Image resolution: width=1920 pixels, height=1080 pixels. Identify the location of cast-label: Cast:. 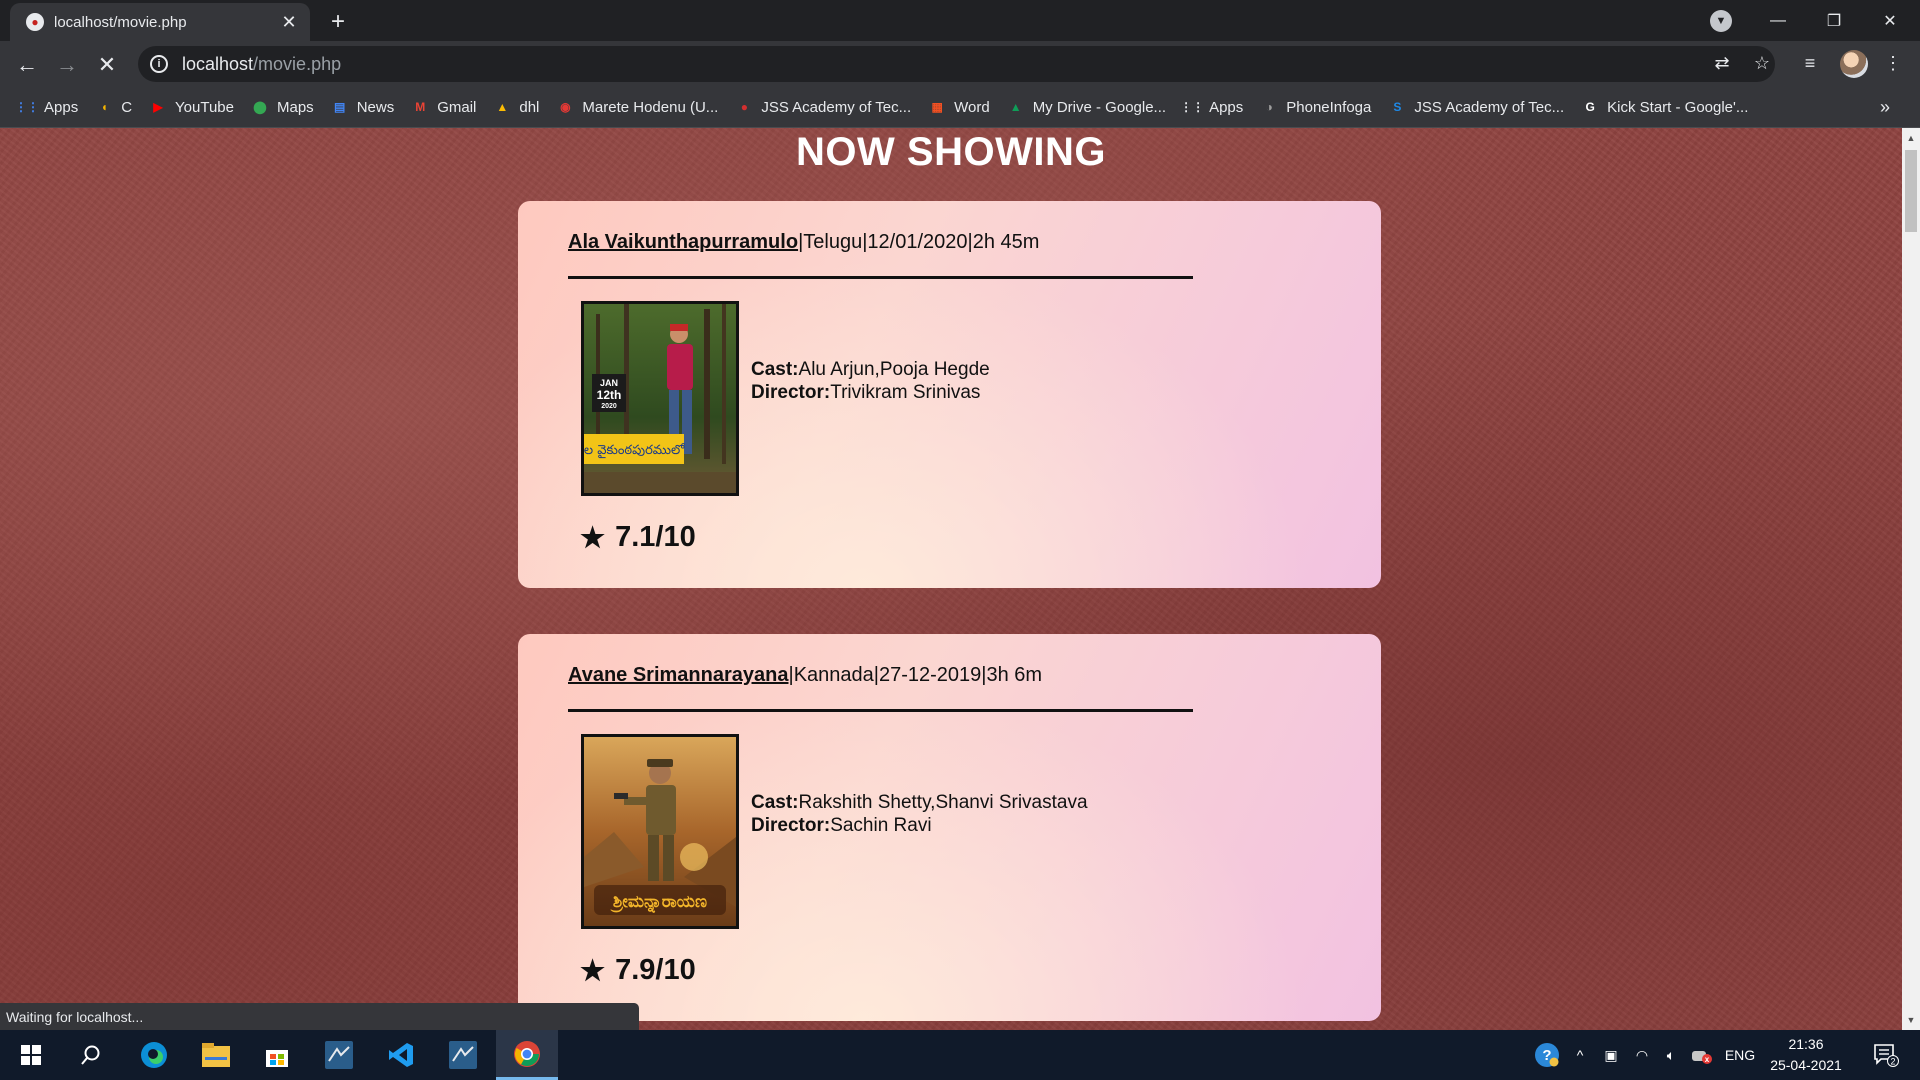
(775, 369).